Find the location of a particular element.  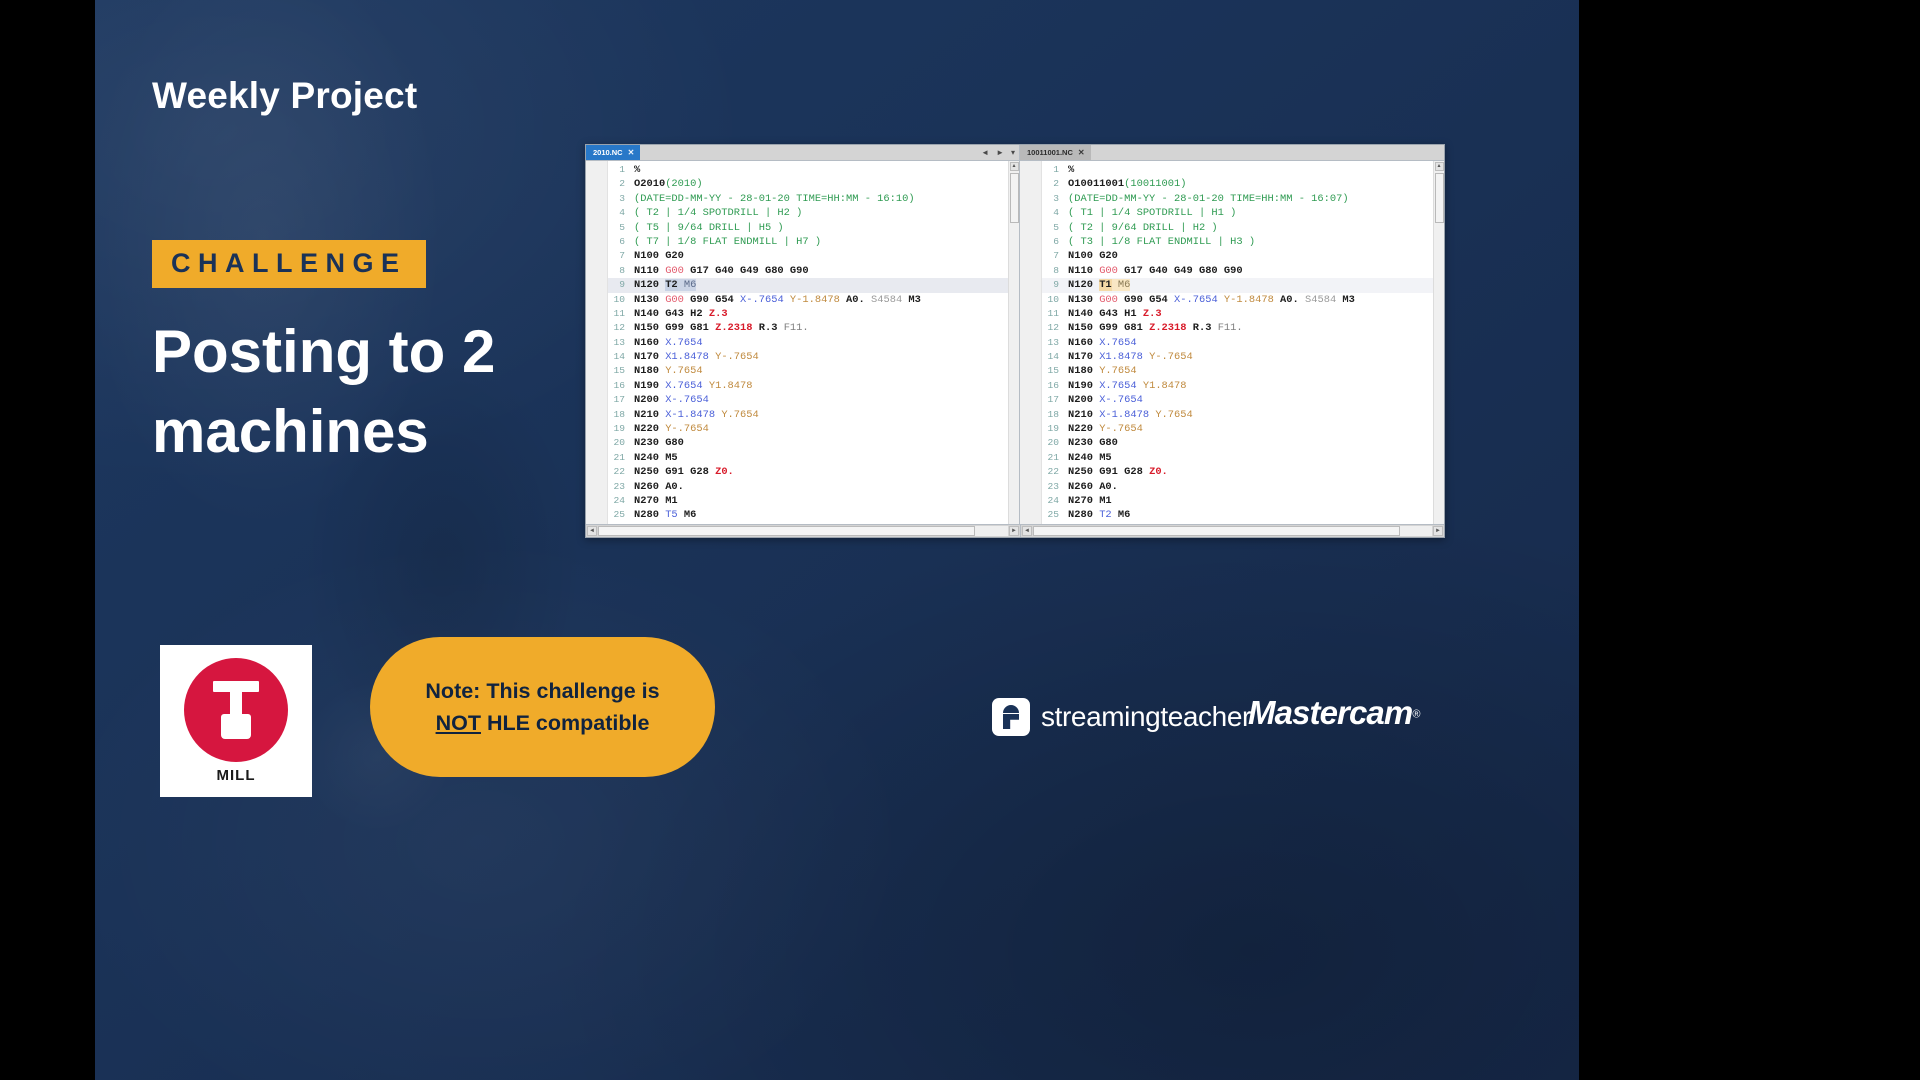

code-line: 2 O10011001(10011001) is located at coordinates (1237, 184).